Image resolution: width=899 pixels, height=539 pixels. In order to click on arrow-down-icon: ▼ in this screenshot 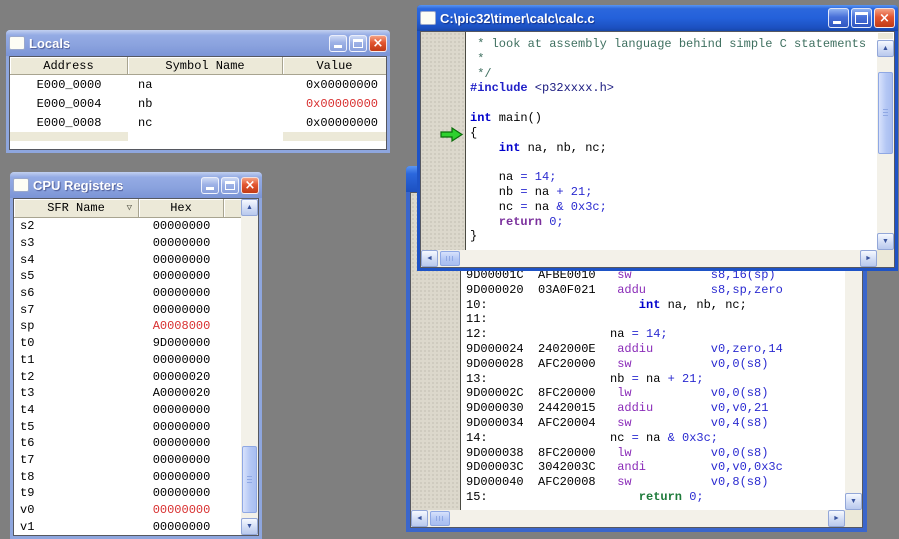, I will do `click(853, 501)`.